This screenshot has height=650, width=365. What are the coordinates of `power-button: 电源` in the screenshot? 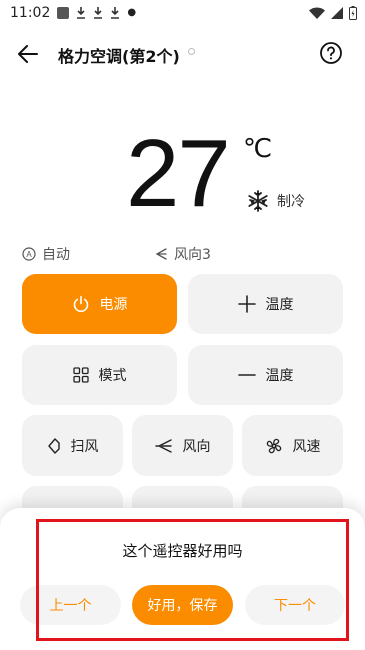 It's located at (99, 304).